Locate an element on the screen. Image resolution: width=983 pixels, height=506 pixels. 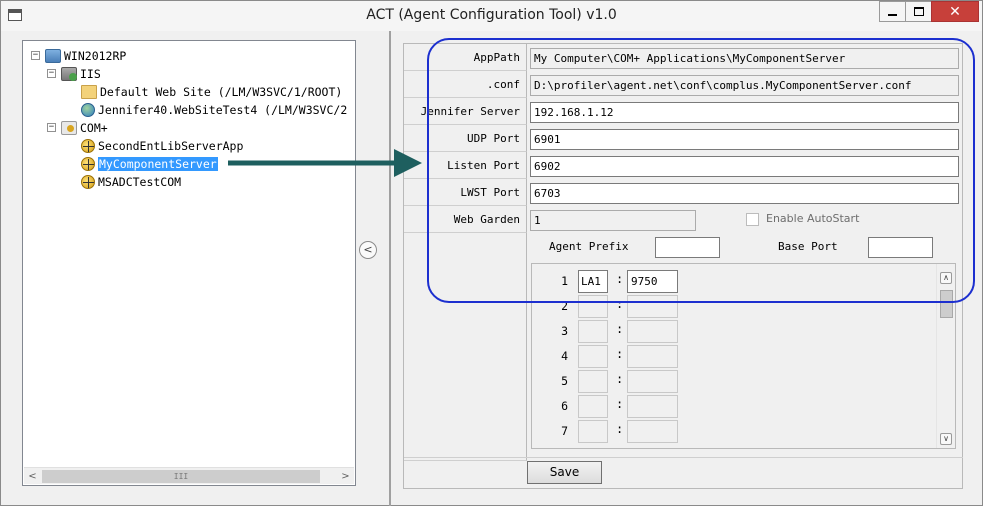
window-title: ACT (Agent Configuration Tool) v1.0 is located at coordinates (491, 15).